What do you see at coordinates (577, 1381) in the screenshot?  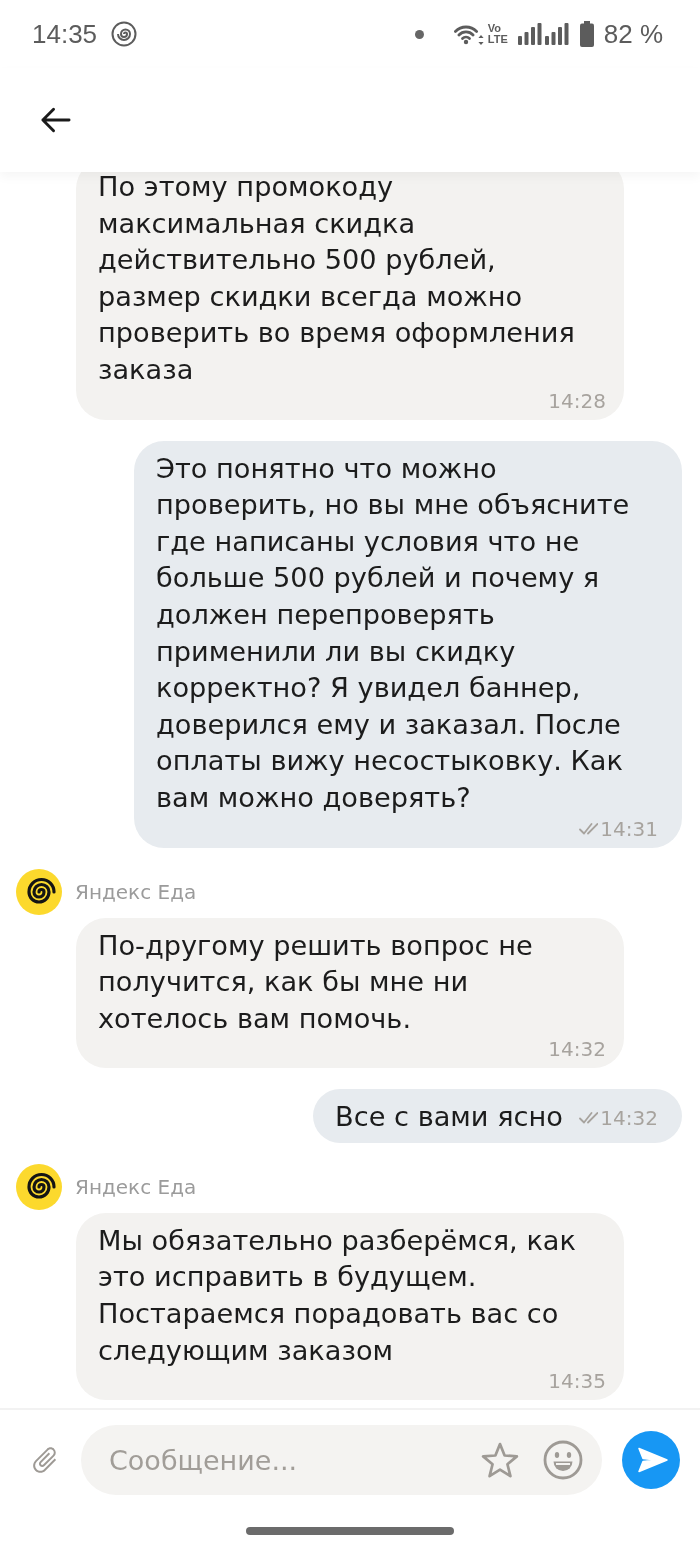 I see `message-time: 14:35` at bounding box center [577, 1381].